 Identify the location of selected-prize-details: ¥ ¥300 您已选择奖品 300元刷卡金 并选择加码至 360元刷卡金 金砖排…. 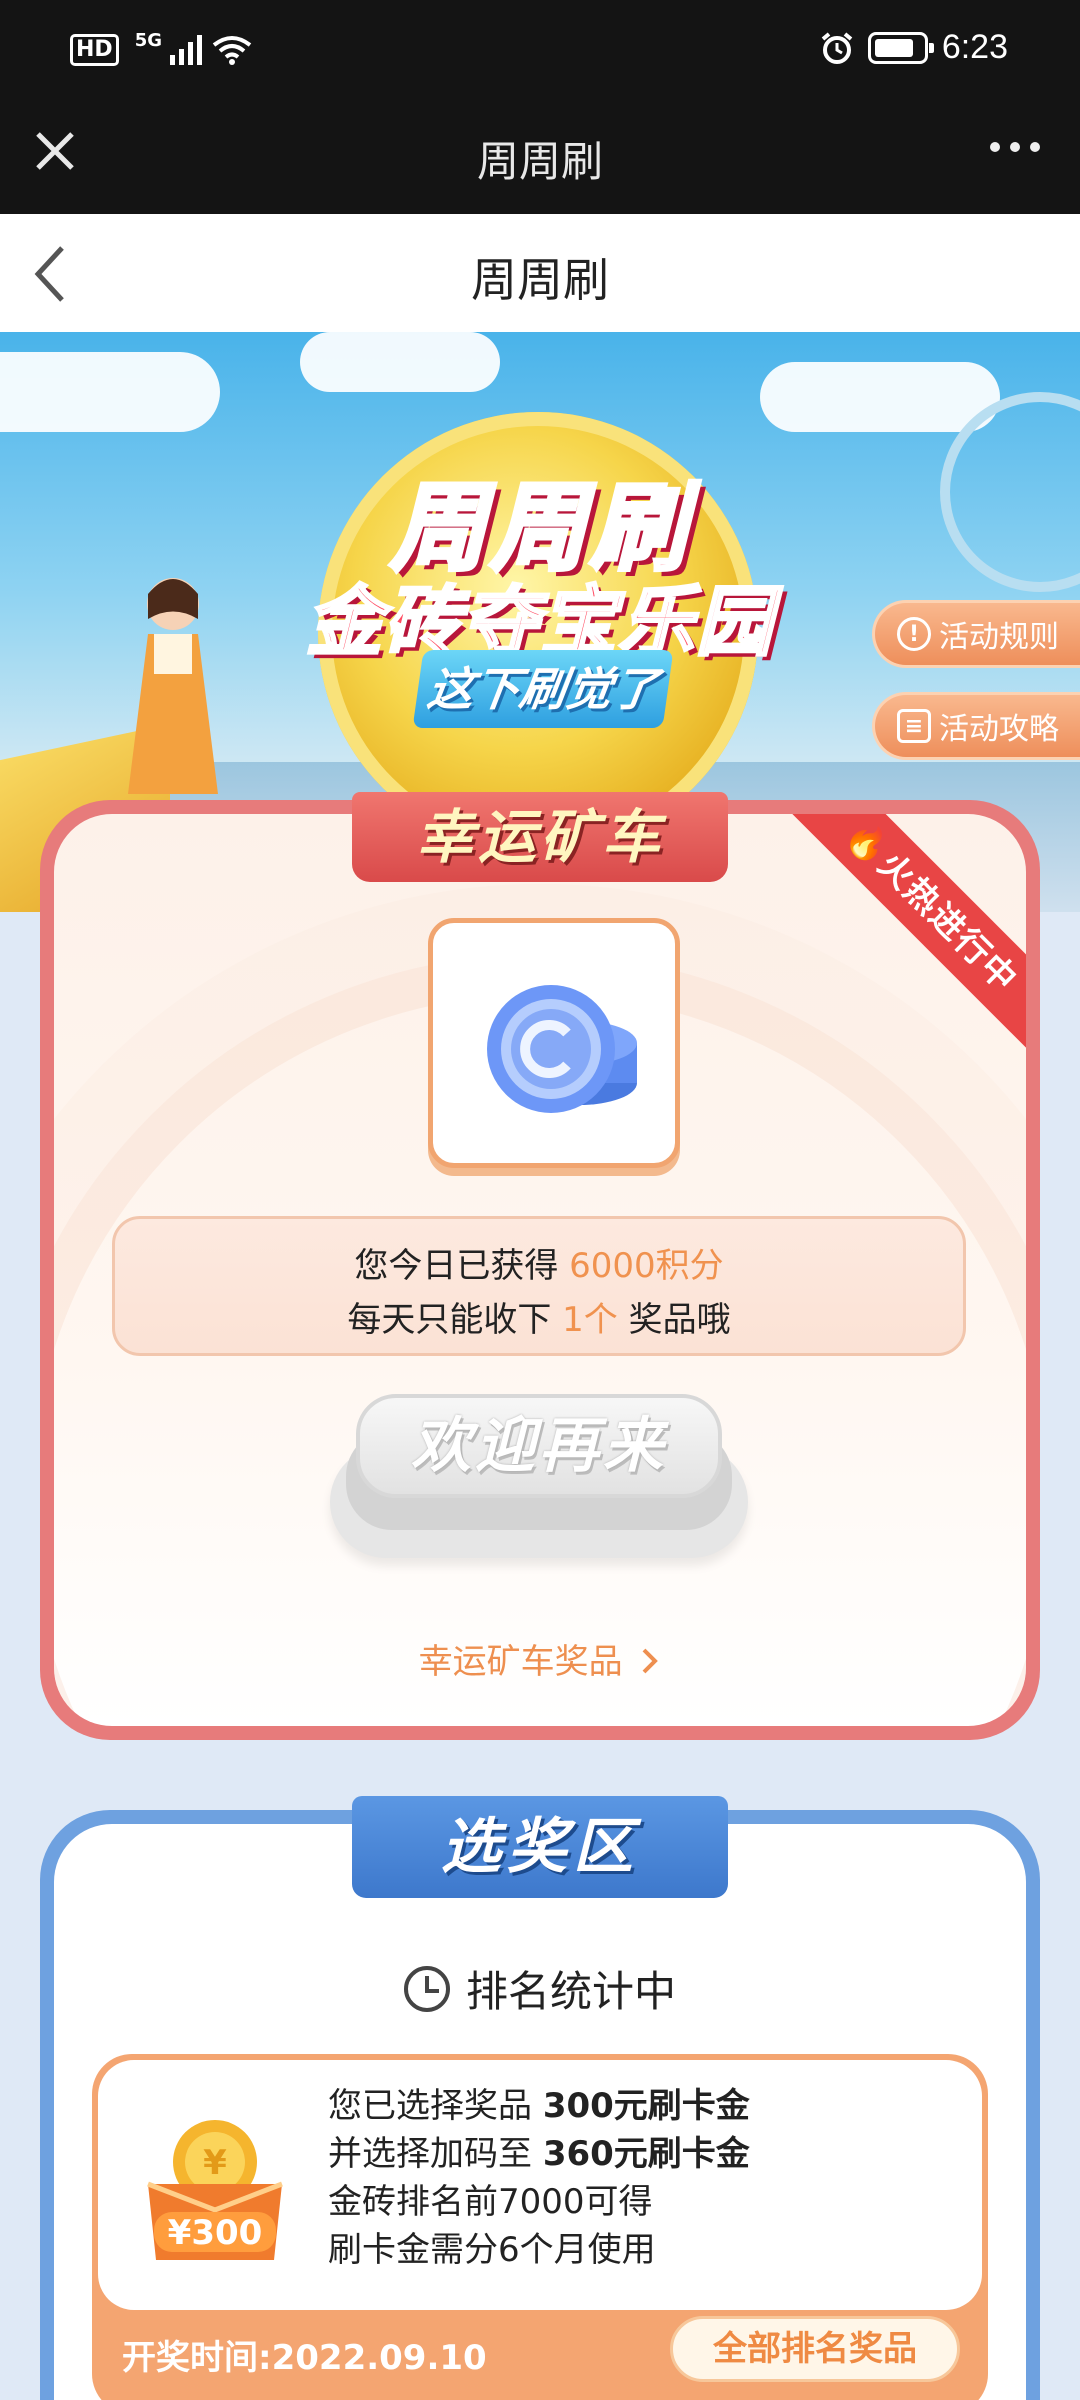
(540, 2185).